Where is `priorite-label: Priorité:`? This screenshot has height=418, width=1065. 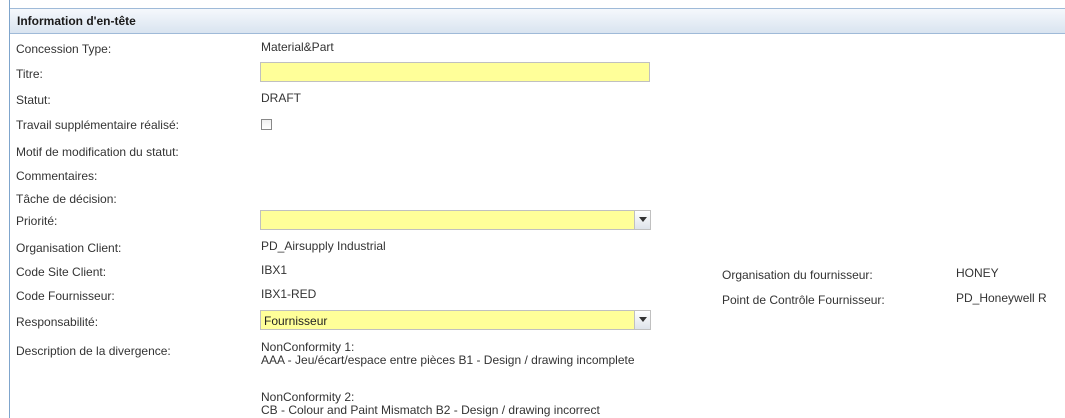 priorite-label: Priorité: is located at coordinates (37, 221).